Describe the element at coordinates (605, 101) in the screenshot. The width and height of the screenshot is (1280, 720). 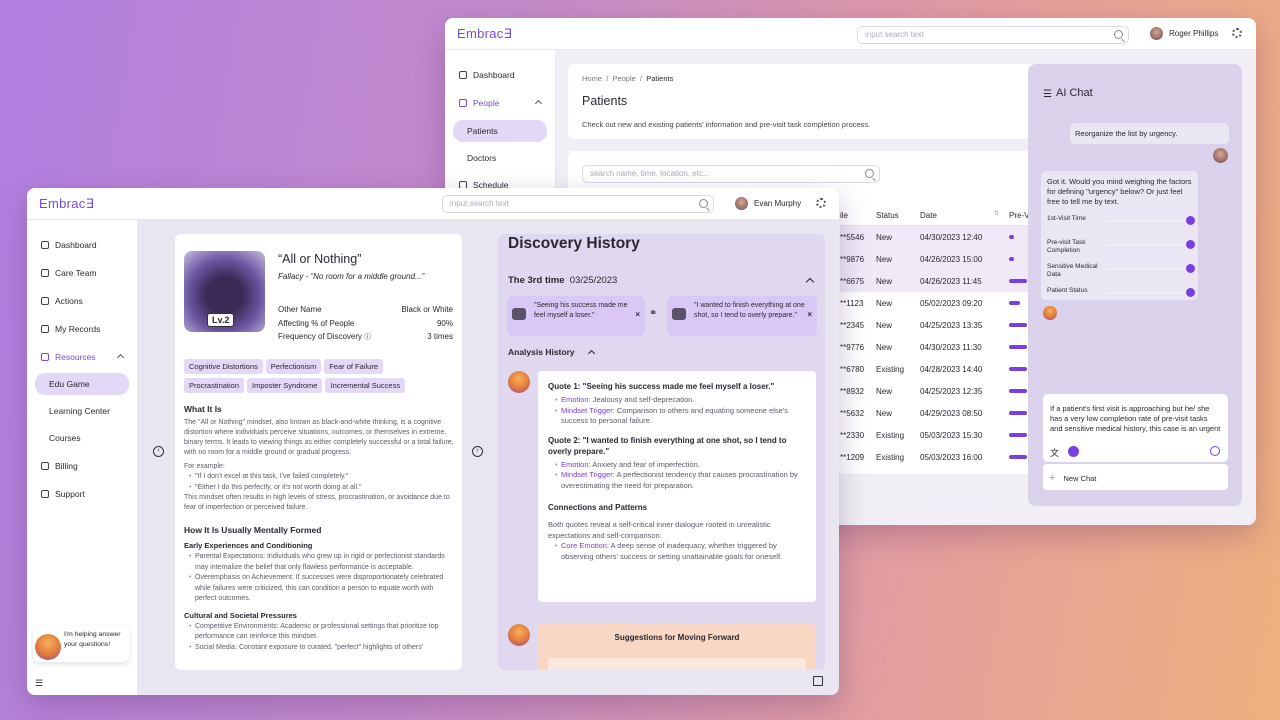
I see `page-title: Patients` at that location.